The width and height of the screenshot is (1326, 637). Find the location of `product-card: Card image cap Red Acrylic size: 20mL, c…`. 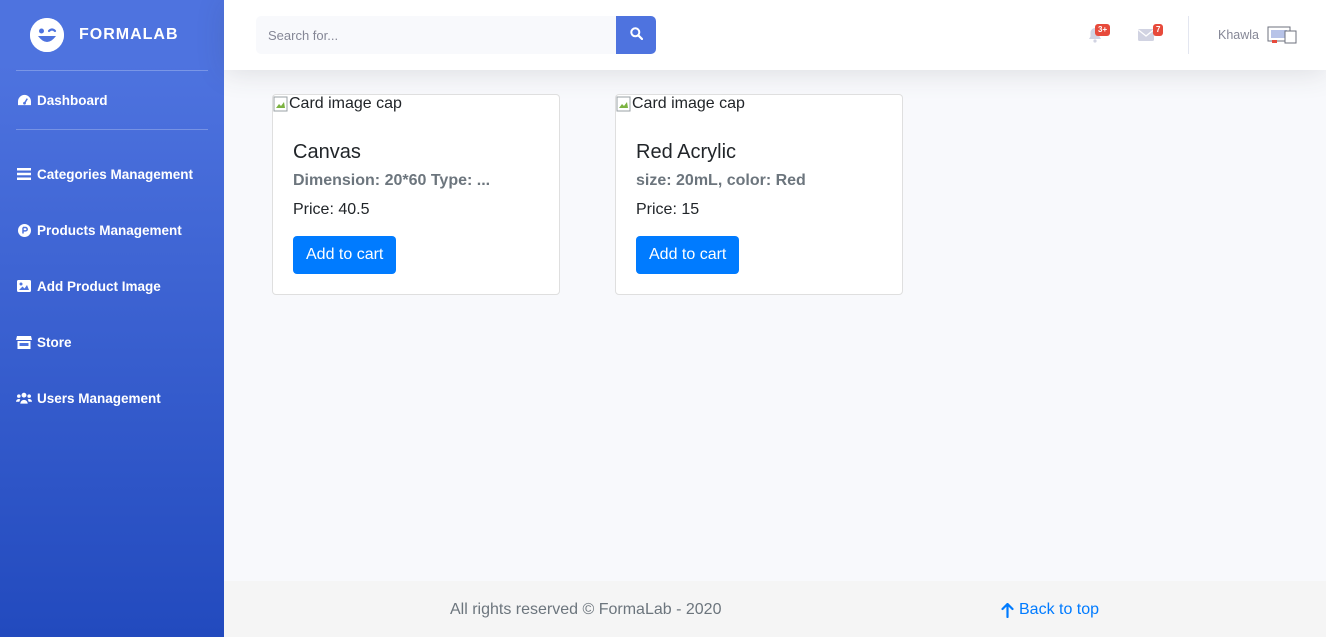

product-card: Card image cap Red Acrylic size: 20mL, c… is located at coordinates (759, 194).